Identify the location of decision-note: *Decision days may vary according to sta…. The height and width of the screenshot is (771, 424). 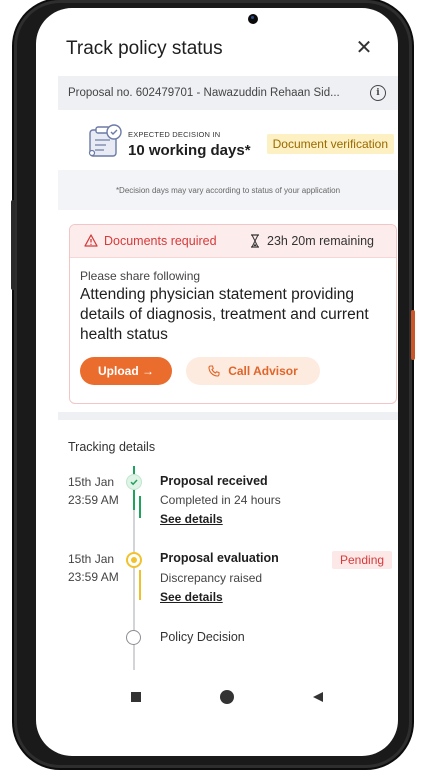
(228, 190).